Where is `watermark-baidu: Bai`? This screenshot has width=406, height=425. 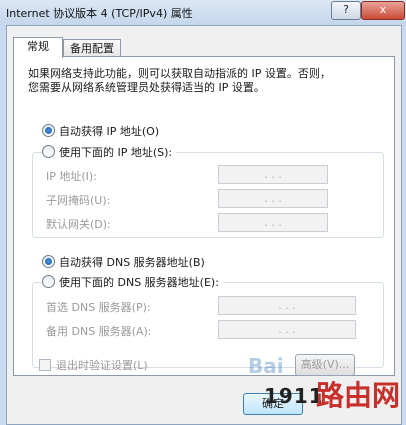 watermark-baidu: Bai is located at coordinates (266, 366).